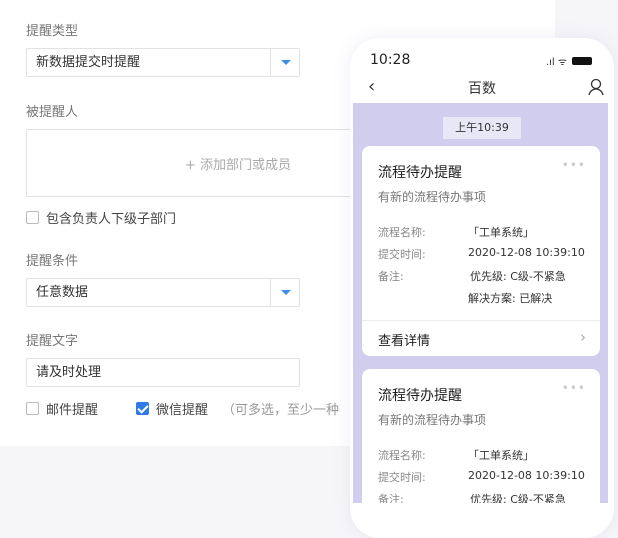 The width and height of the screenshot is (618, 538). I want to click on chat-time: 上午10:39, so click(482, 128).